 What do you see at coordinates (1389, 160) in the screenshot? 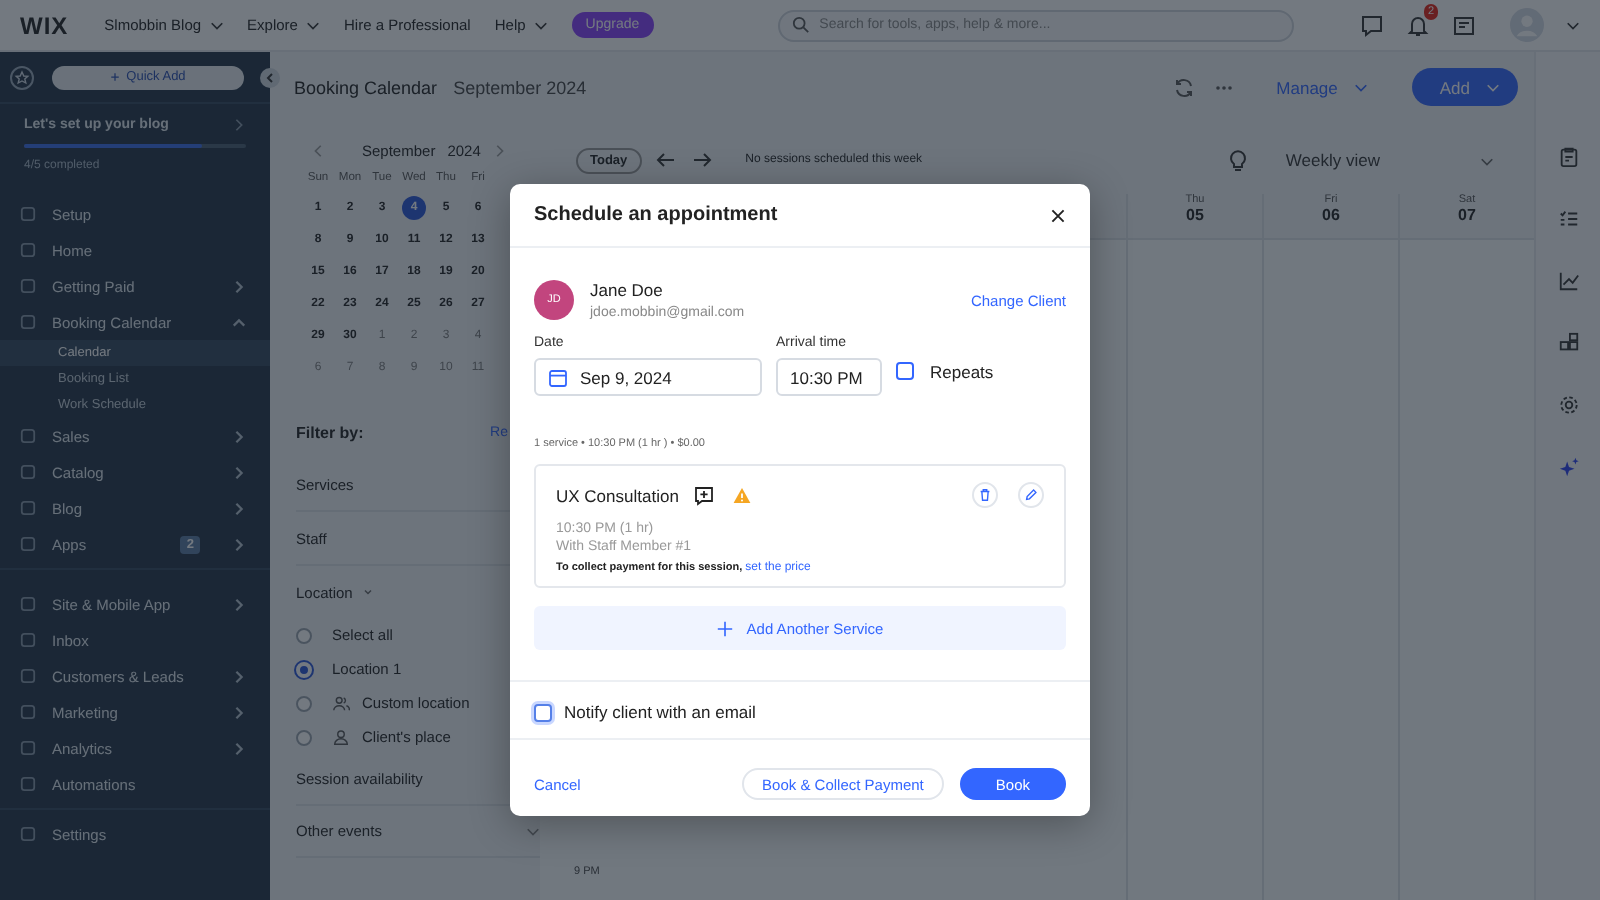
I see `view-dropdown: Weekly view` at bounding box center [1389, 160].